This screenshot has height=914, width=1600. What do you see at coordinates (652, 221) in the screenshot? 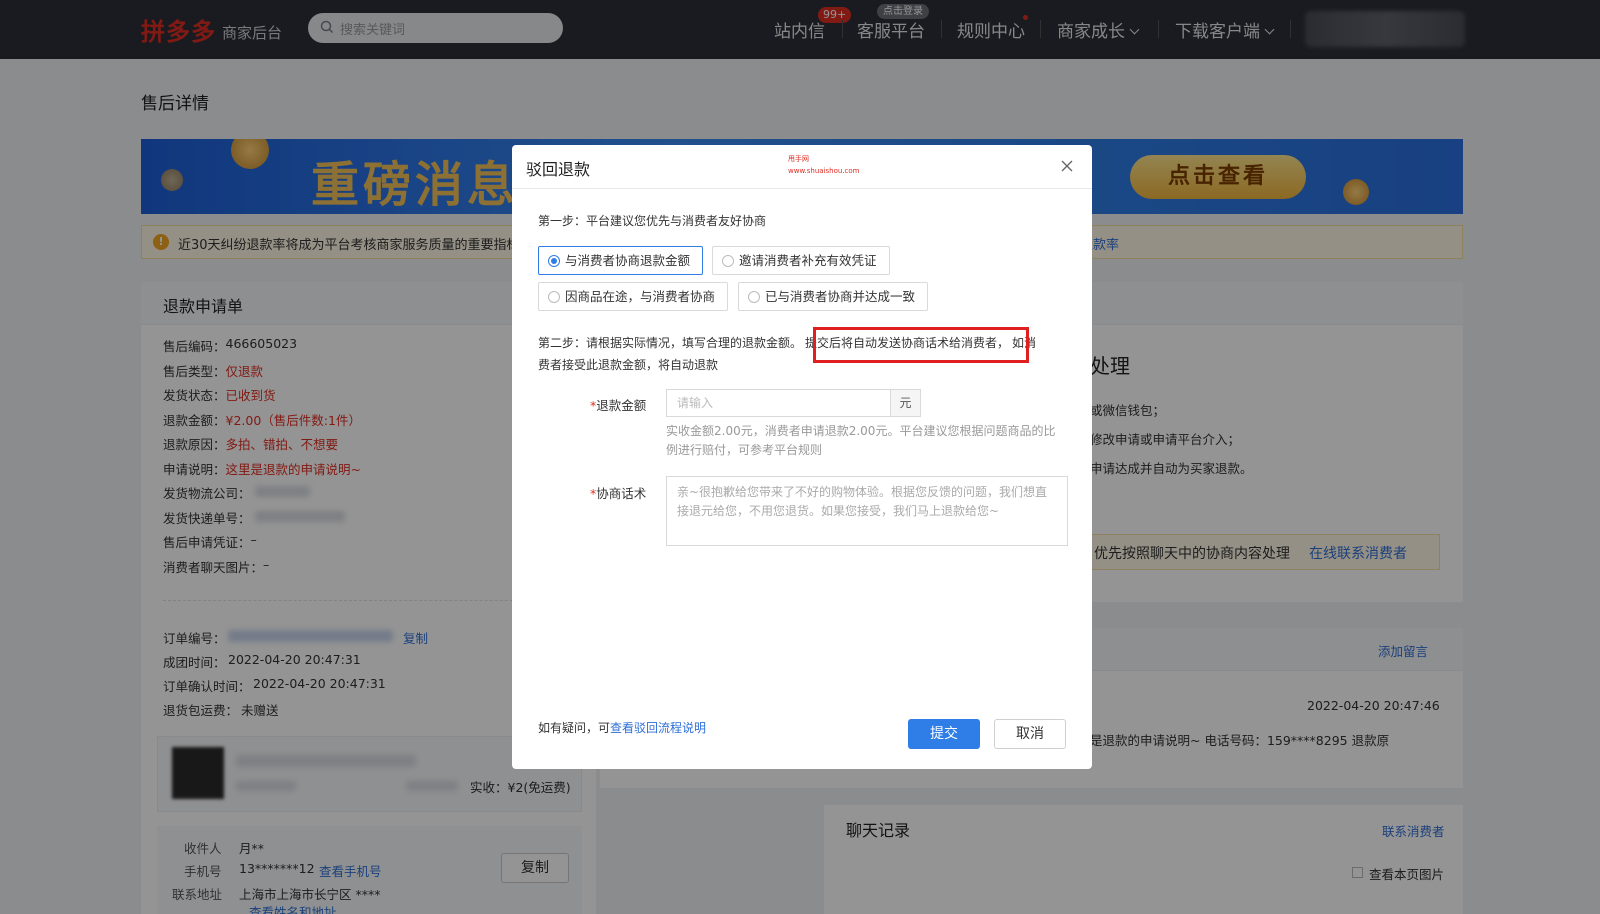
I see `step-one-text: 第一步：平台建议您优先与消费者友好协商` at bounding box center [652, 221].